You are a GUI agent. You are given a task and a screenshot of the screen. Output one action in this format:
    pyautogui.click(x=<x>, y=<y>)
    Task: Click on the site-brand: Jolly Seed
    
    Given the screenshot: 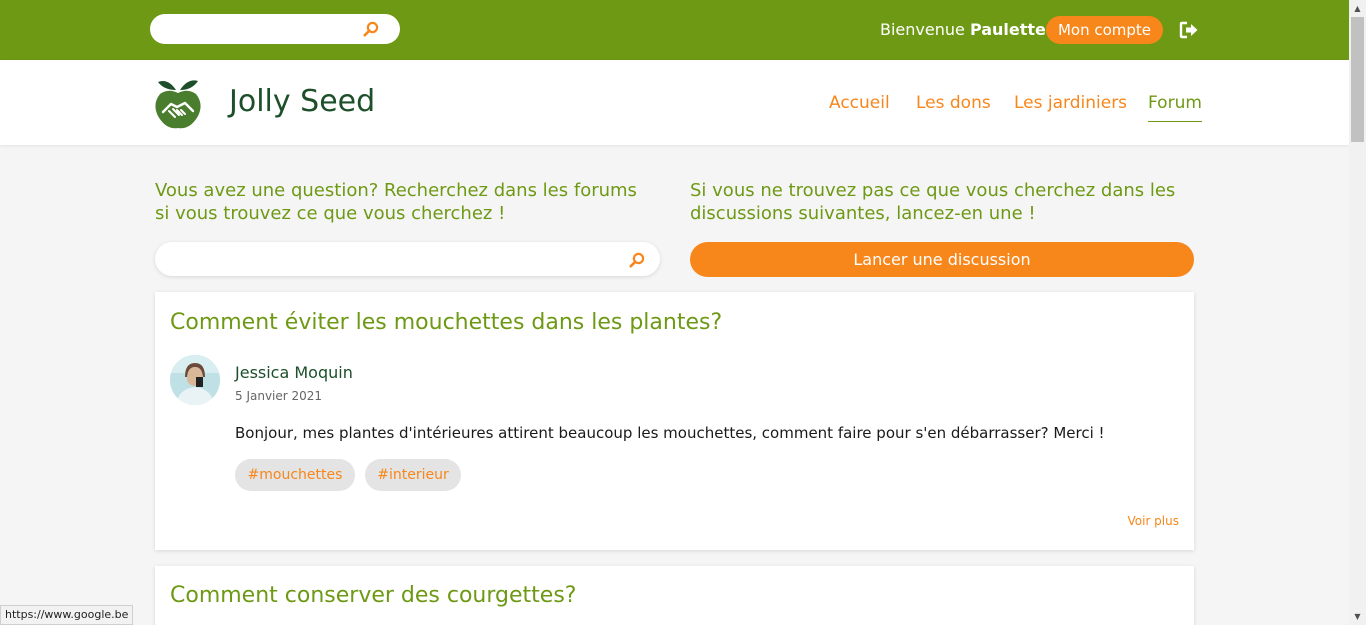 What is the action you would take?
    pyautogui.click(x=302, y=101)
    